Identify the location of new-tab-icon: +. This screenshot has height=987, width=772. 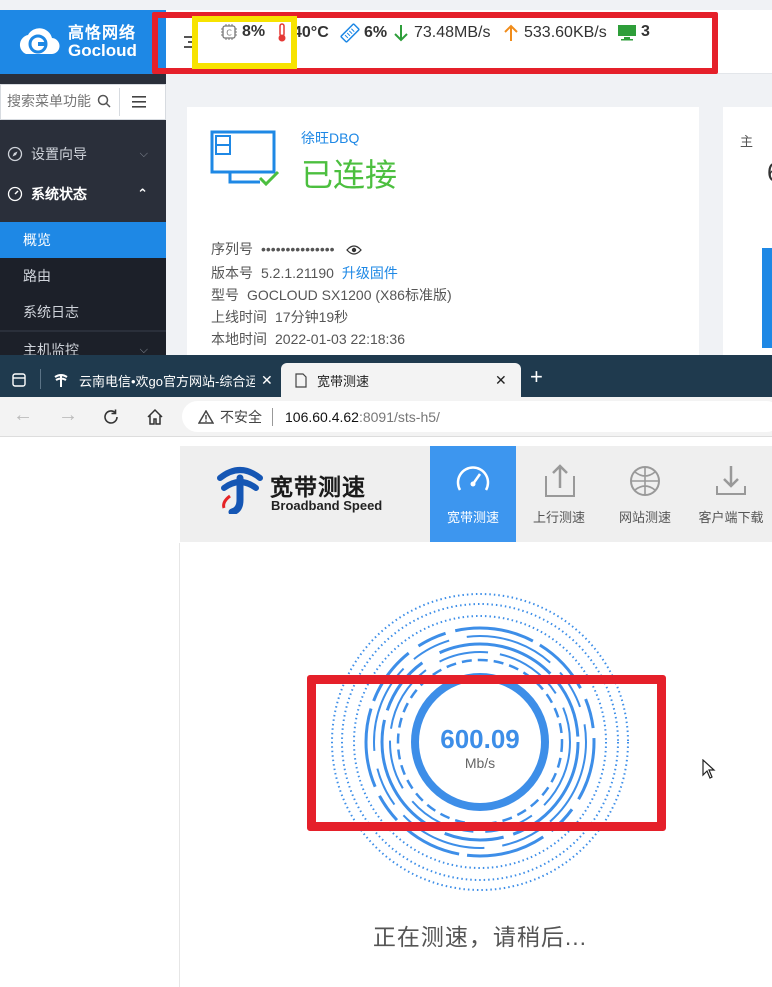
(536, 377).